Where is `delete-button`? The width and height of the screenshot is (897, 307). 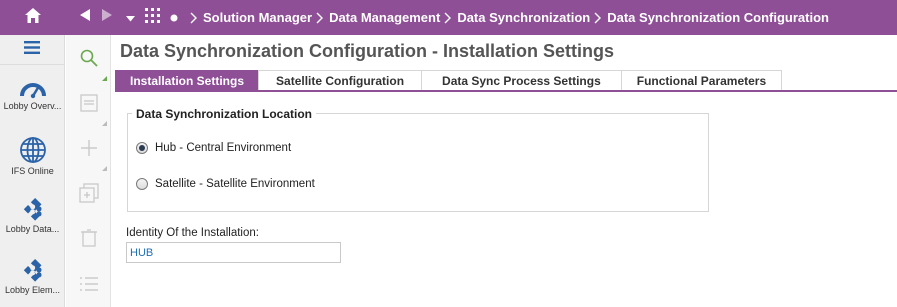 delete-button is located at coordinates (89, 240).